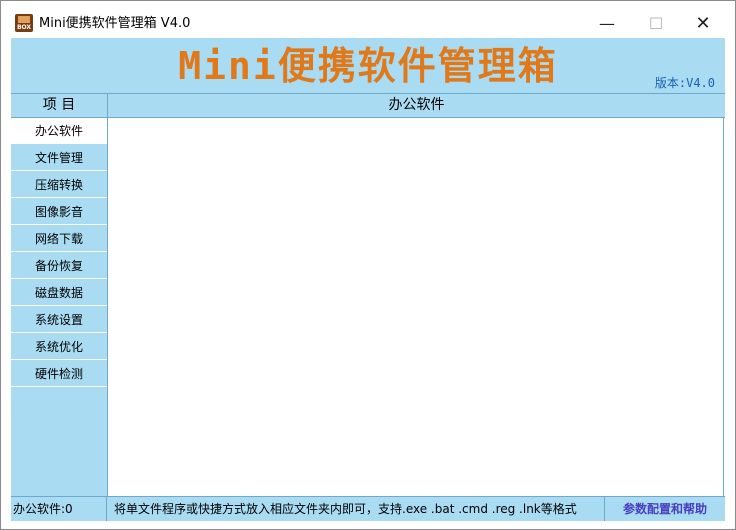 The width and height of the screenshot is (736, 530). Describe the element at coordinates (59, 374) in the screenshot. I see `sidebar-item-hardware: 硬件检测` at that location.